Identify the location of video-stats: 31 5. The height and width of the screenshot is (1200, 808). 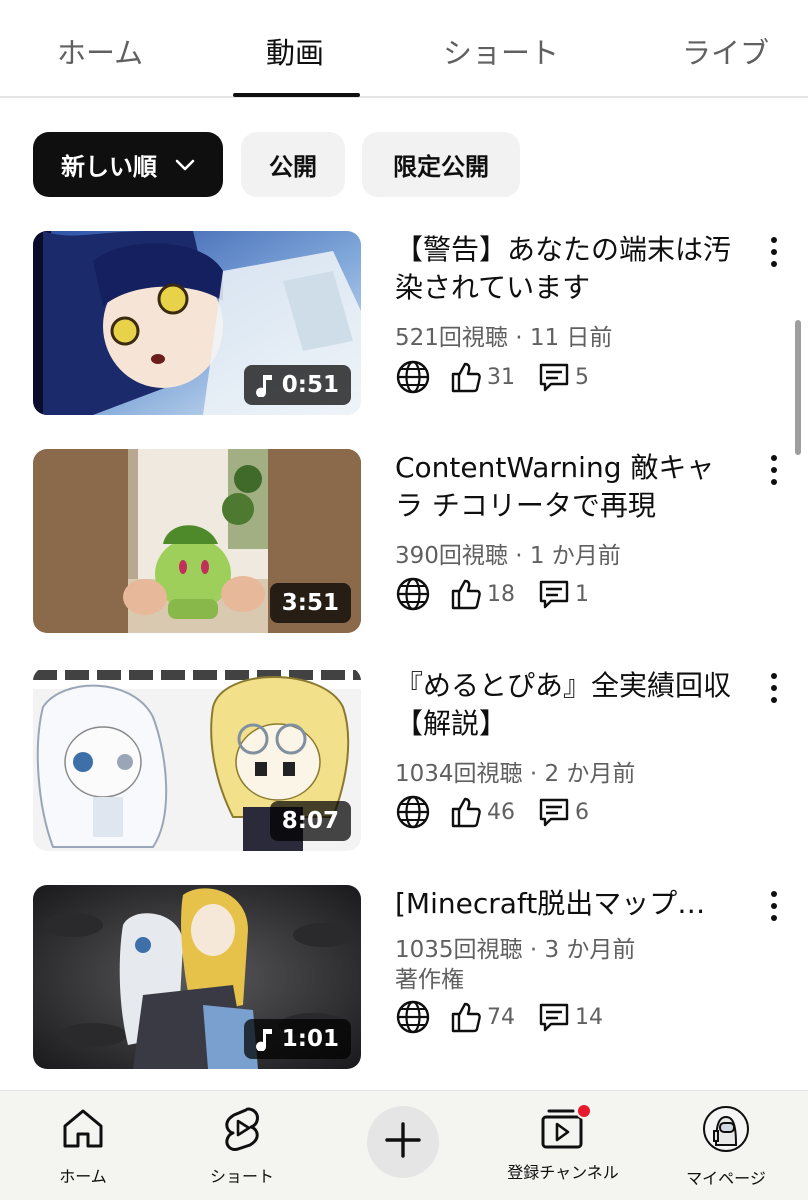
(492, 377).